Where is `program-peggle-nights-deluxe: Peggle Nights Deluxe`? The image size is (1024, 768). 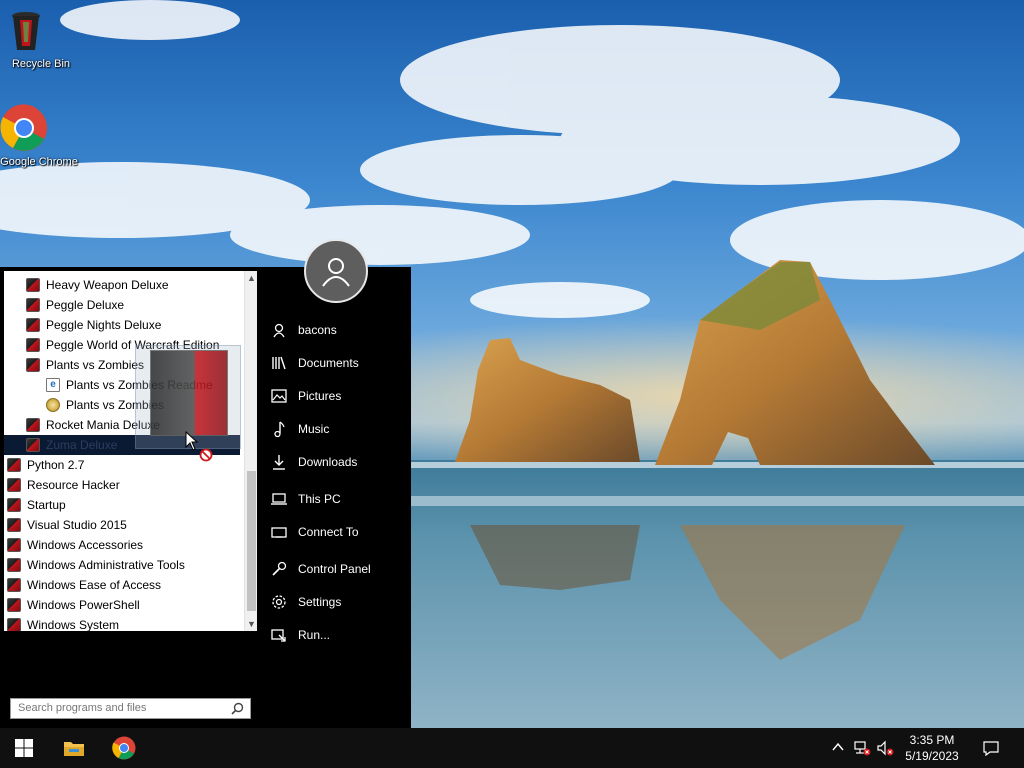 program-peggle-nights-deluxe: Peggle Nights Deluxe is located at coordinates (93, 325).